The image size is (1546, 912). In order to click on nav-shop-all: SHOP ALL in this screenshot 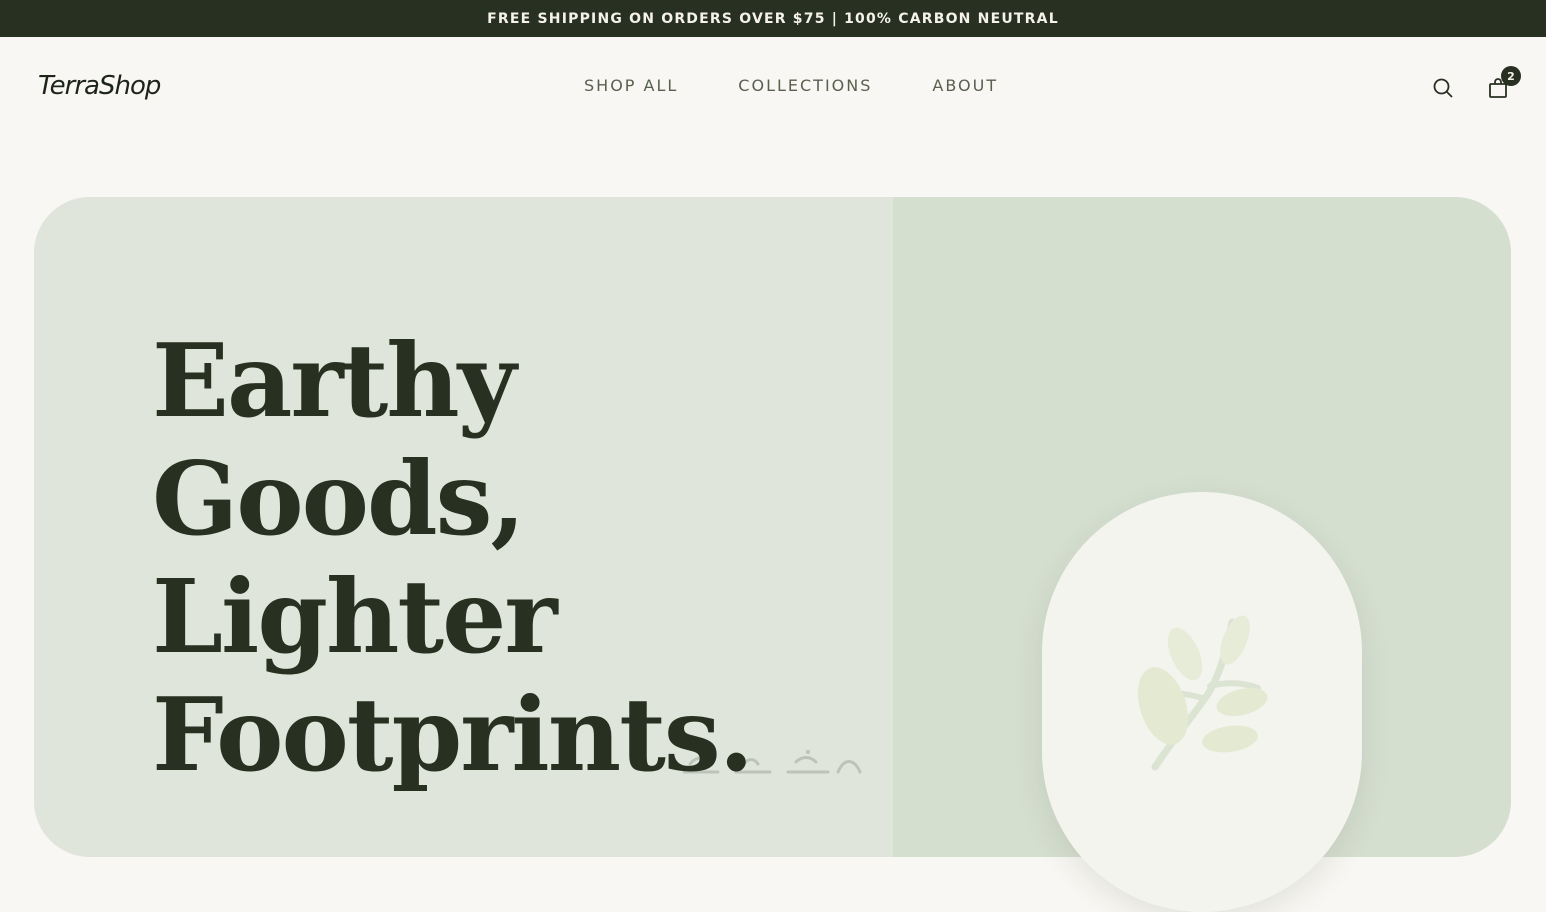, I will do `click(631, 85)`.